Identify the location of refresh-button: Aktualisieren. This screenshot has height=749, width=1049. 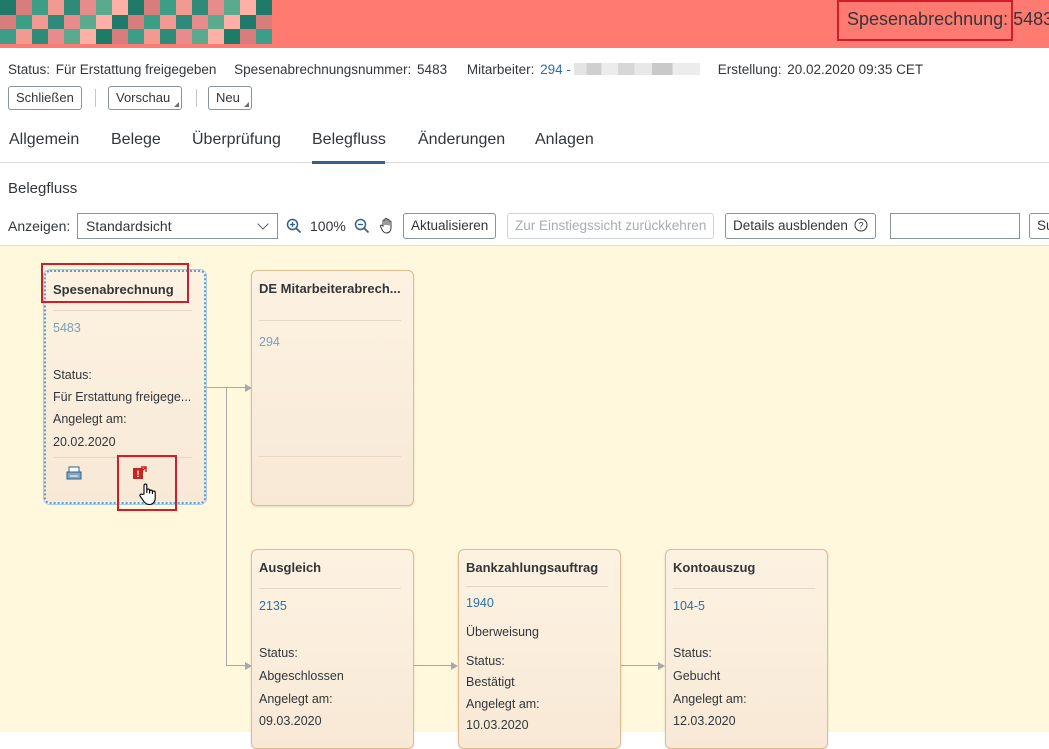
(450, 226).